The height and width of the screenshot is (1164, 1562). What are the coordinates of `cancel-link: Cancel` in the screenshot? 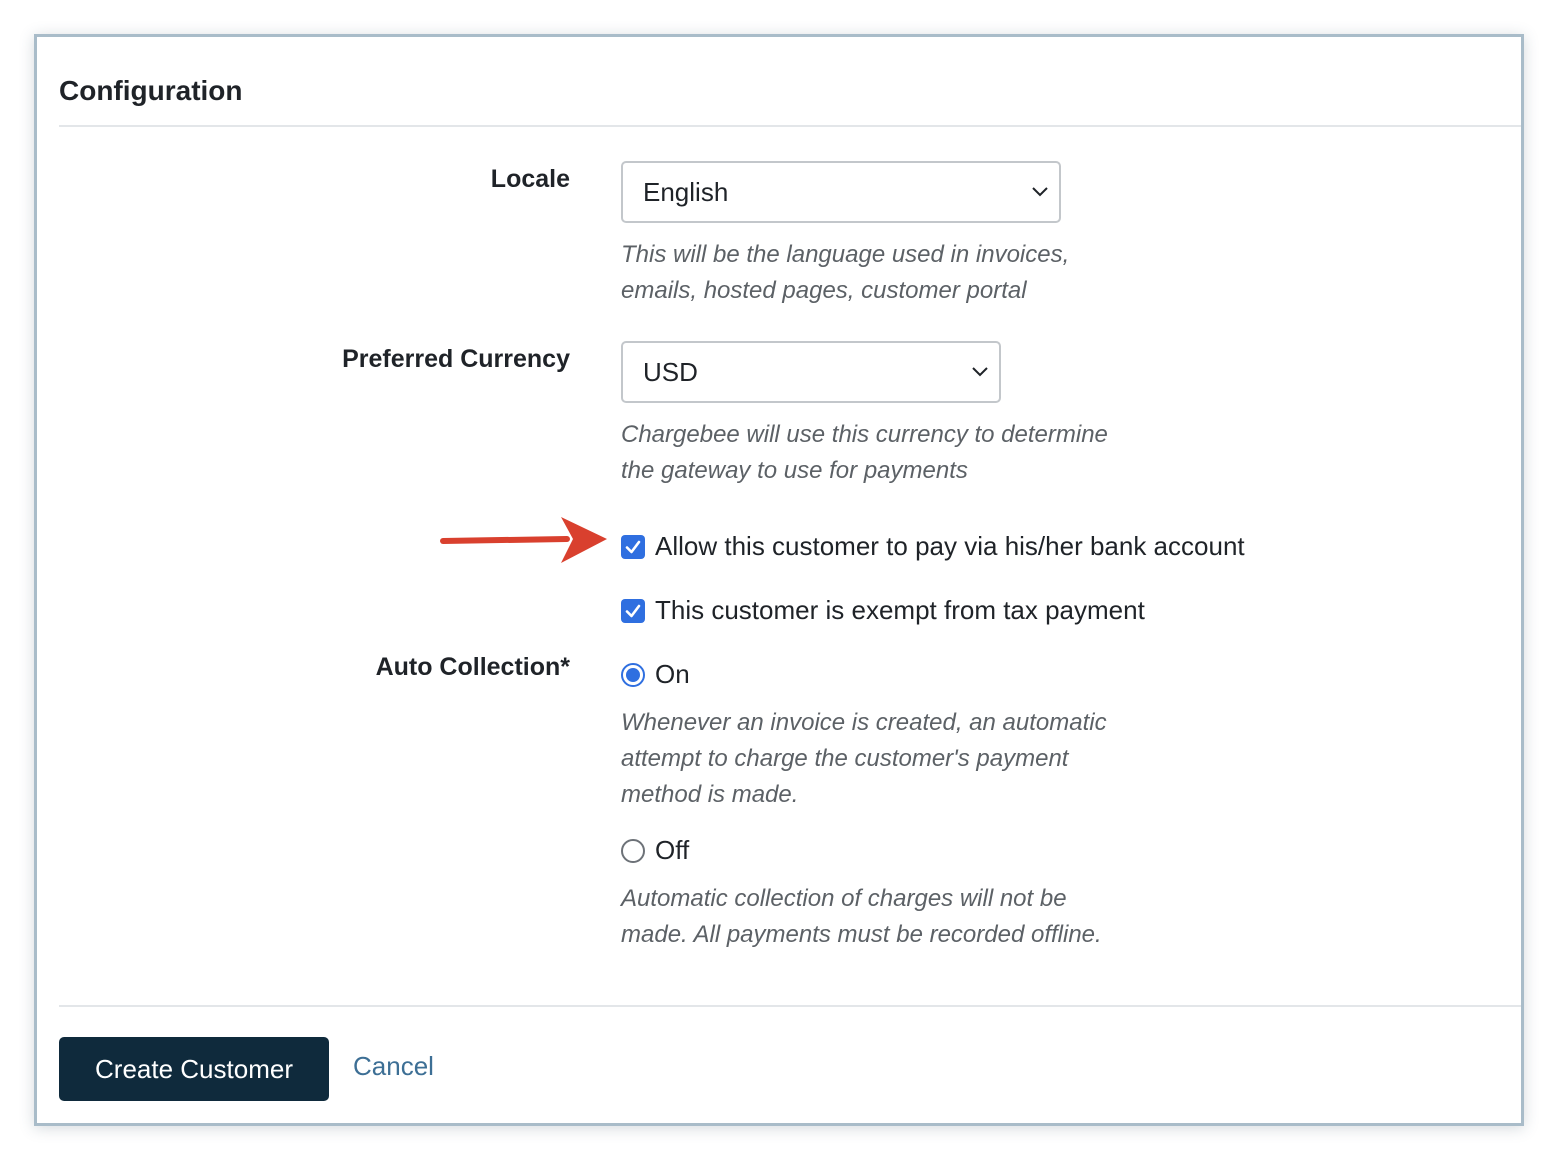 It's located at (393, 1066).